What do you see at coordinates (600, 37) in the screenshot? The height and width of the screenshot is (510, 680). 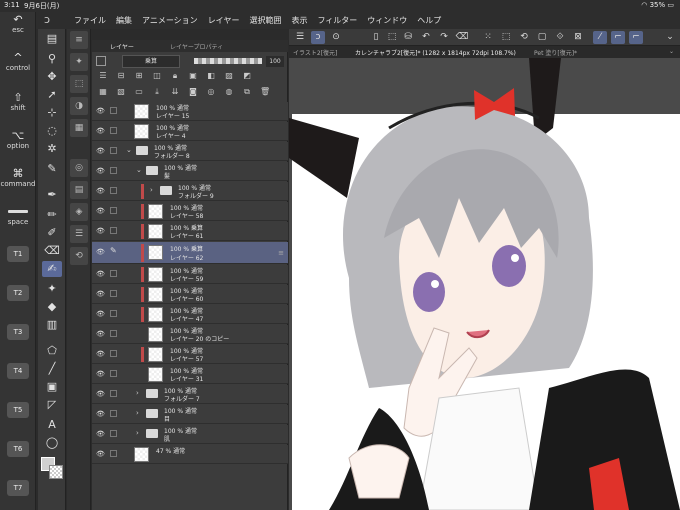 I see `snap-ruler-icon: ⁄` at bounding box center [600, 37].